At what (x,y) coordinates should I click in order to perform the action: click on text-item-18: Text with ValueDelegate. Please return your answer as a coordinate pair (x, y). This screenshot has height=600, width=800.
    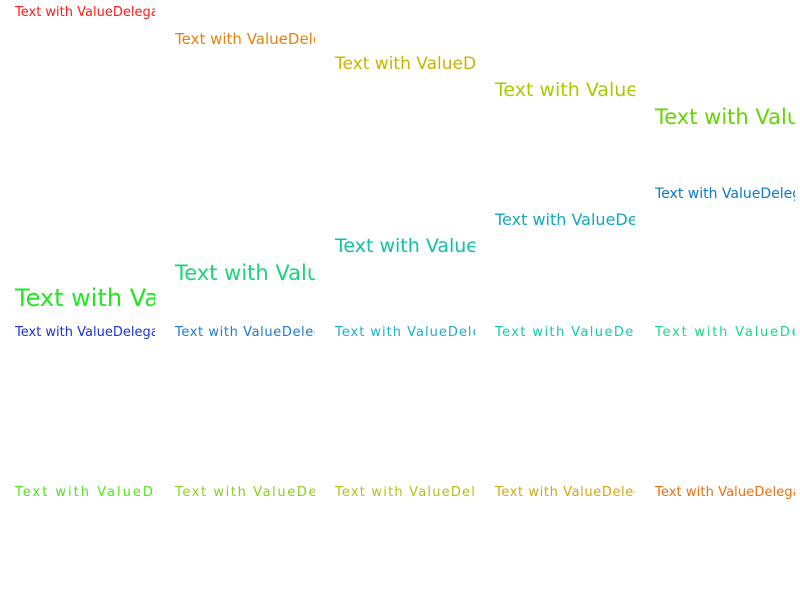
    Looking at the image, I should click on (405, 493).